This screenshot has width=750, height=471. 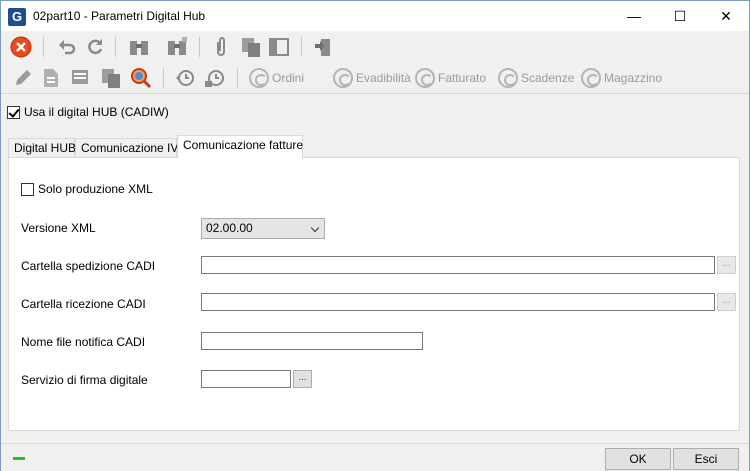 I want to click on ordini-icon, so click(x=259, y=78).